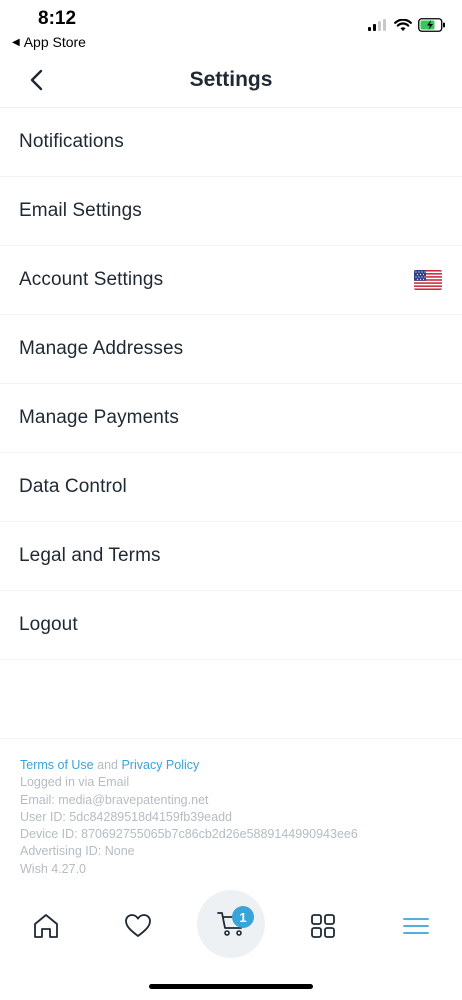  I want to click on menu-icon, so click(416, 926).